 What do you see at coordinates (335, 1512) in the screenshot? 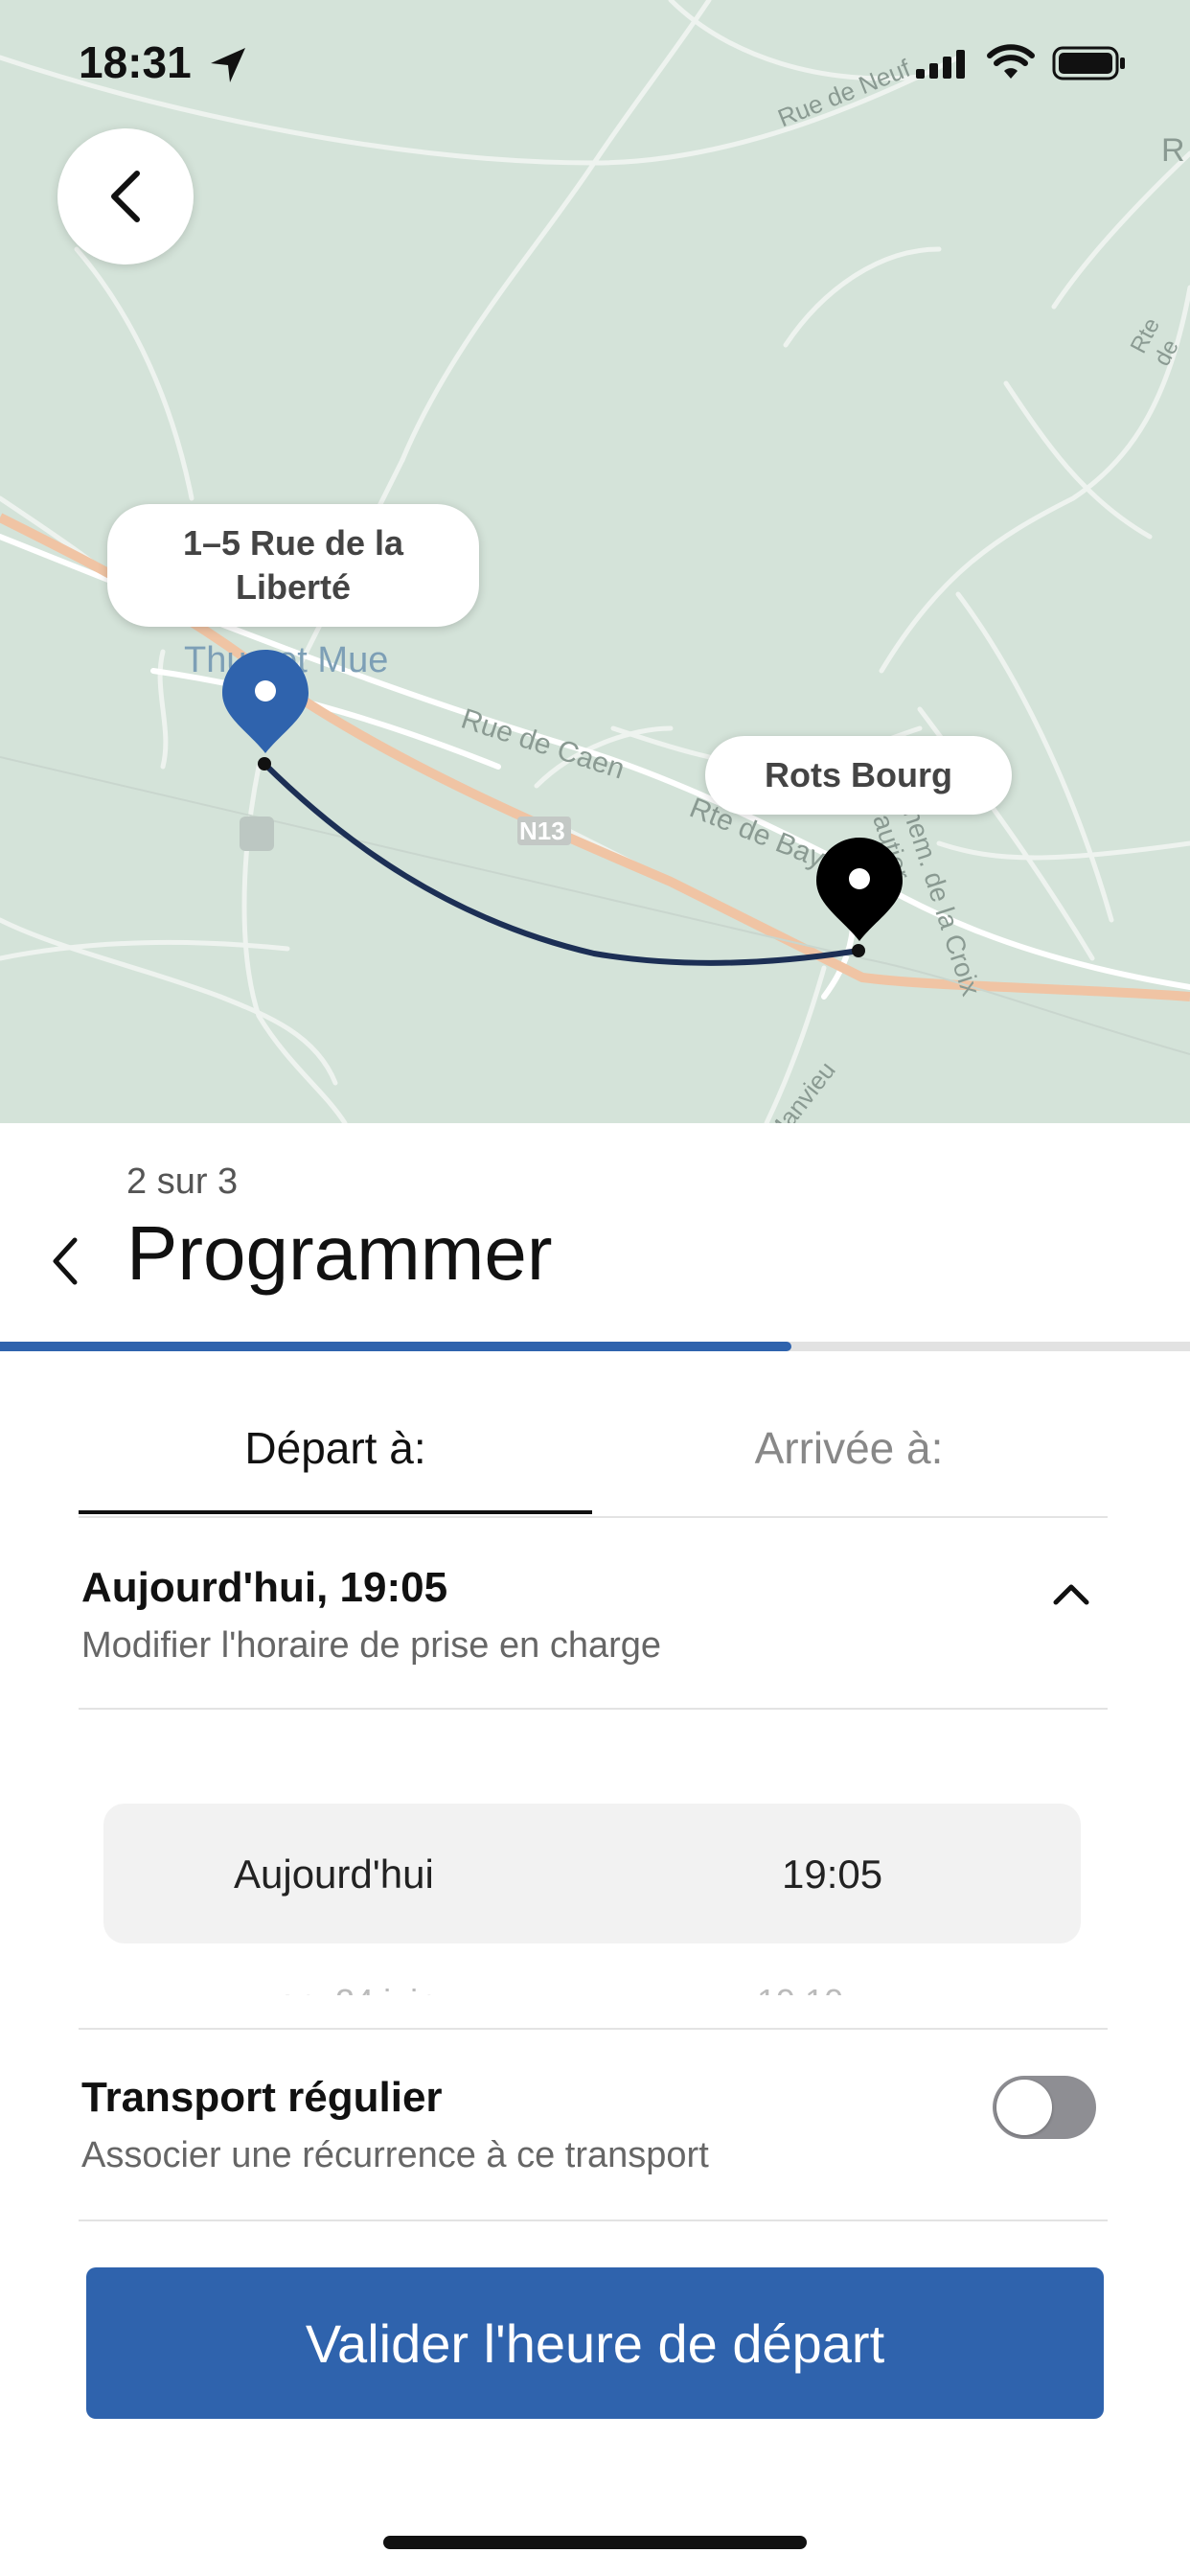
I see `active-tab-indicator` at bounding box center [335, 1512].